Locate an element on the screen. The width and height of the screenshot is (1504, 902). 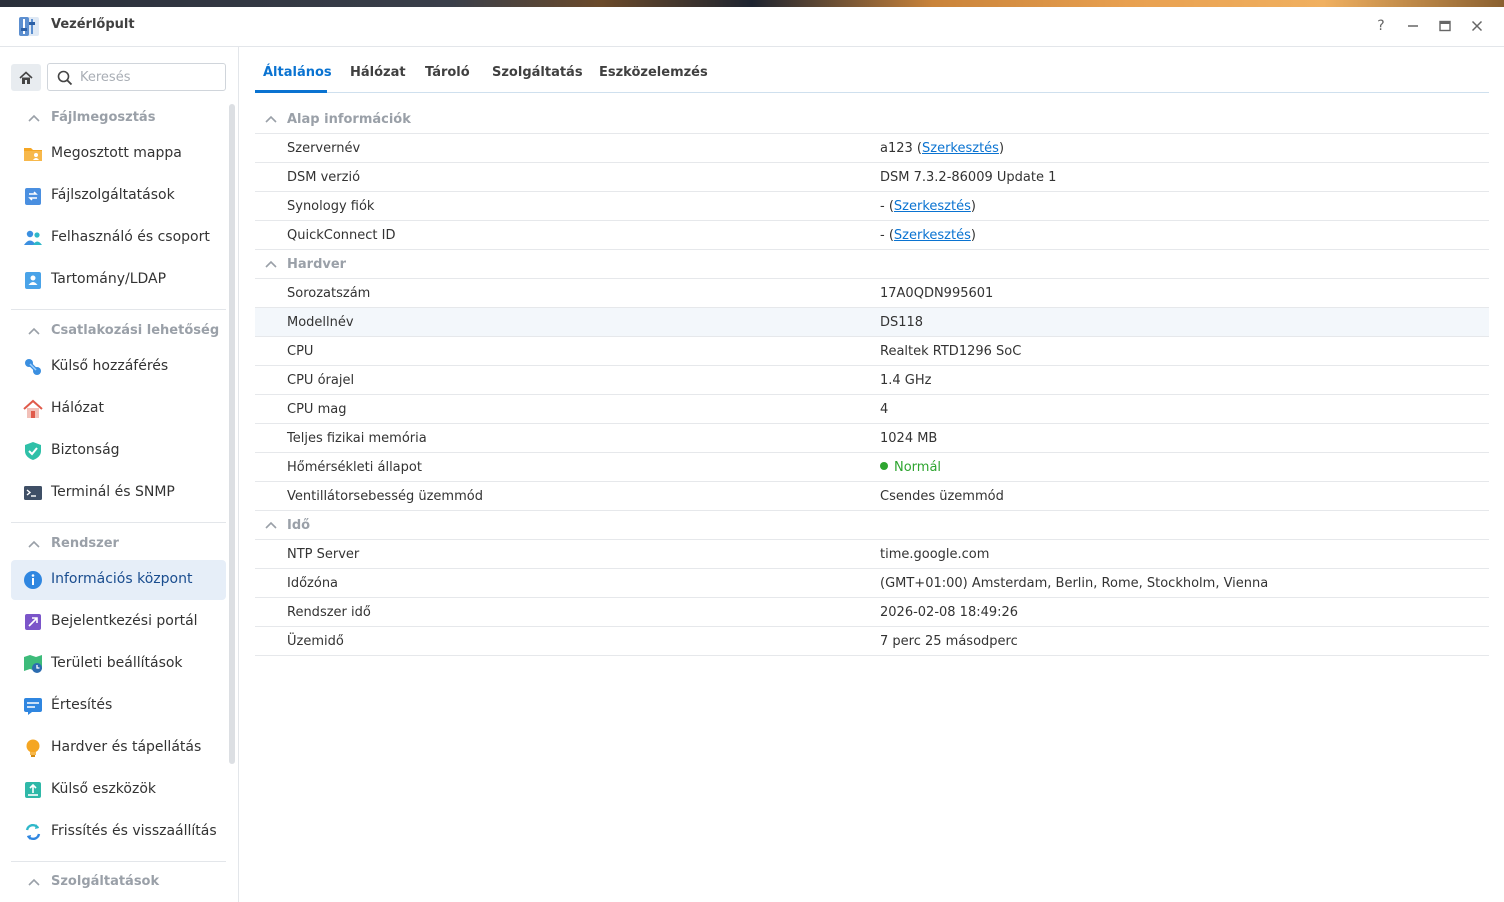
lightbulb-icon is located at coordinates (33, 748).